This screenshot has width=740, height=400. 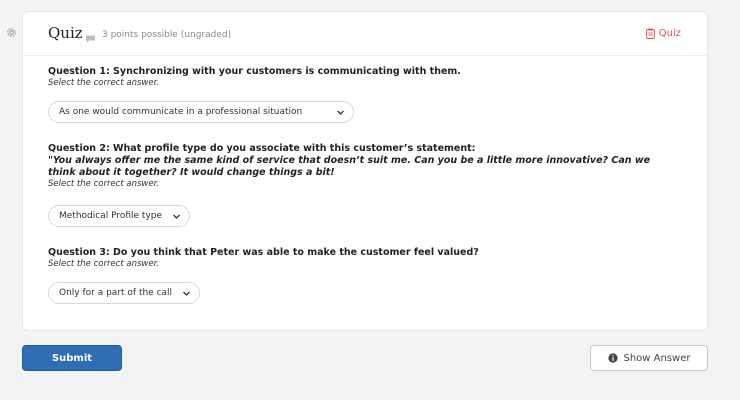 What do you see at coordinates (167, 35) in the screenshot?
I see `points-label: 3 points possible (ungraded)` at bounding box center [167, 35].